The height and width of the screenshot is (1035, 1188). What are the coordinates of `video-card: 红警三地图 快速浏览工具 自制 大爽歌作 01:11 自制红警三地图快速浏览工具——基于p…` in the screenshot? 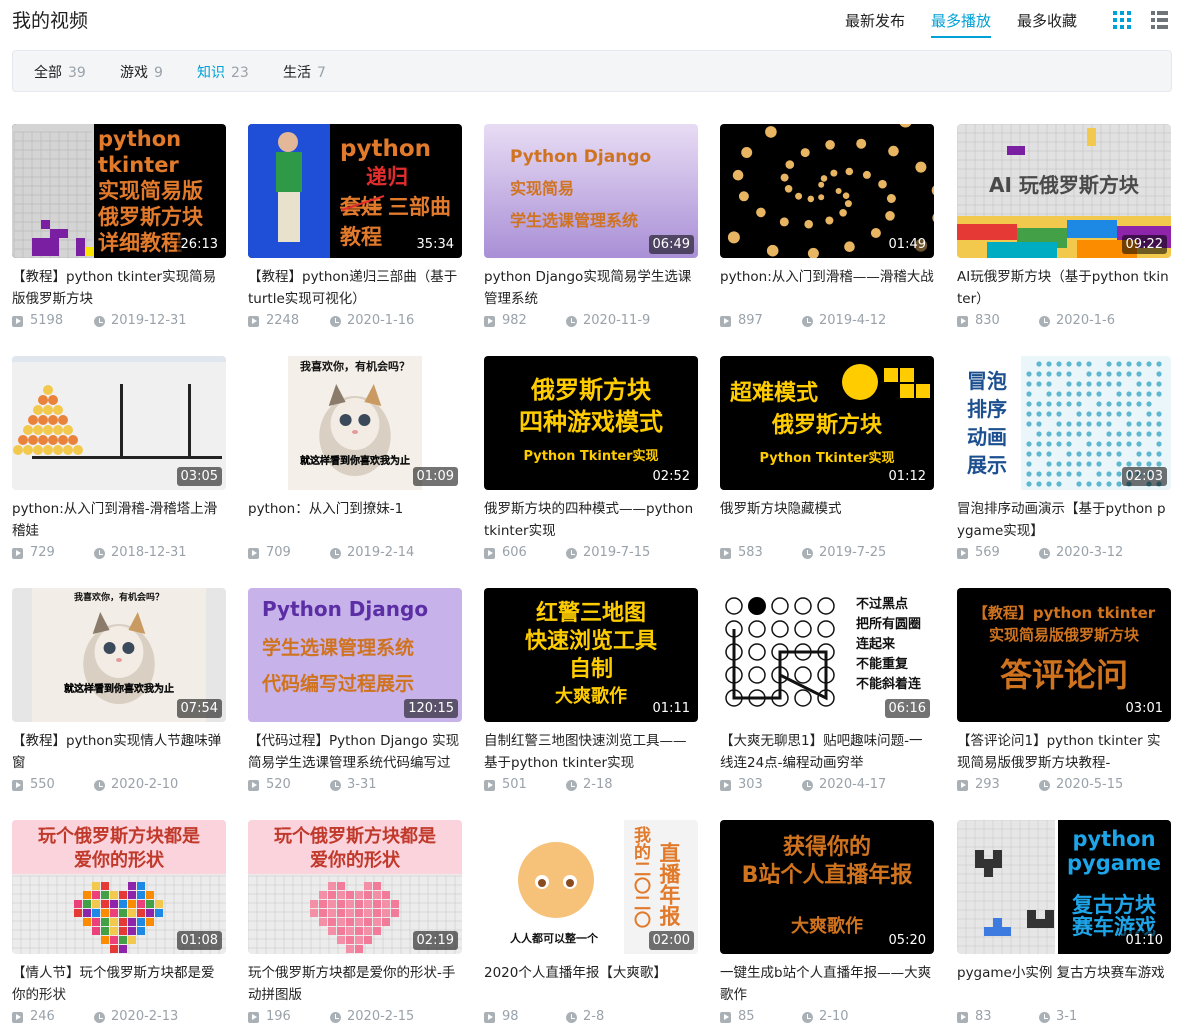 It's located at (591, 691).